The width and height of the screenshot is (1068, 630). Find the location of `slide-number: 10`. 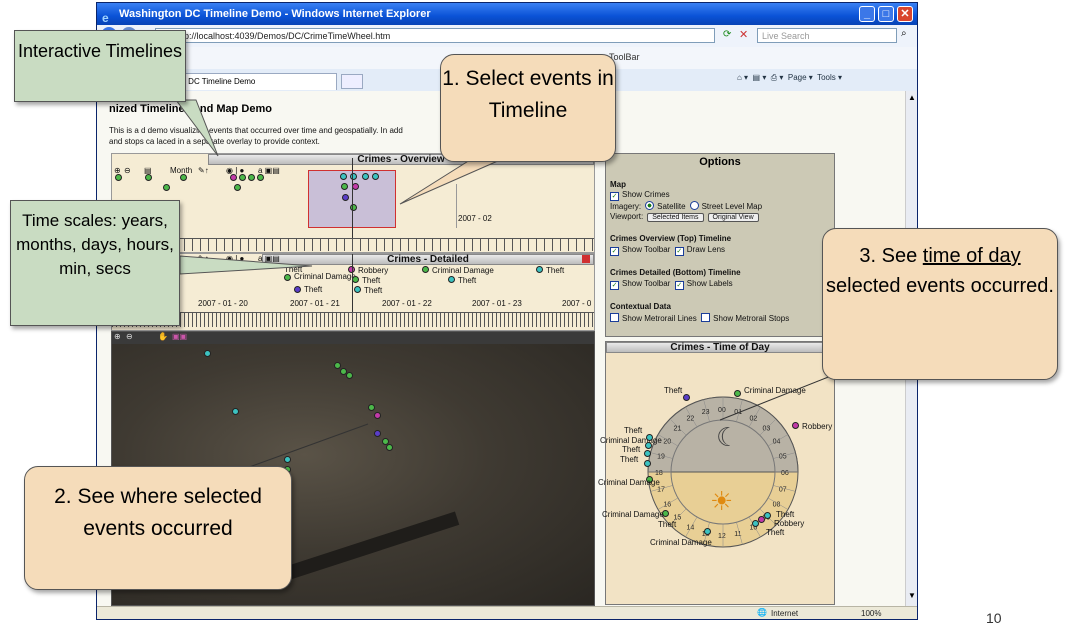

slide-number: 10 is located at coordinates (994, 618).